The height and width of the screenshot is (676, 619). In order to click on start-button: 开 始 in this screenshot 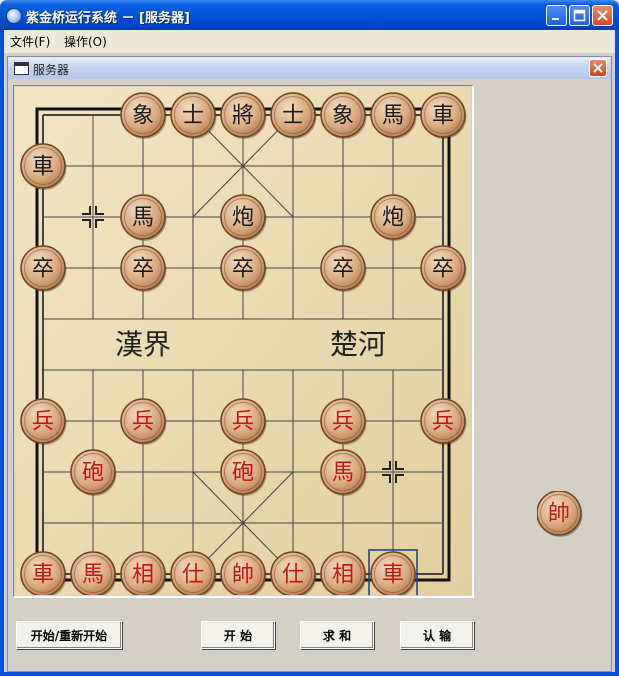, I will do `click(238, 635)`.